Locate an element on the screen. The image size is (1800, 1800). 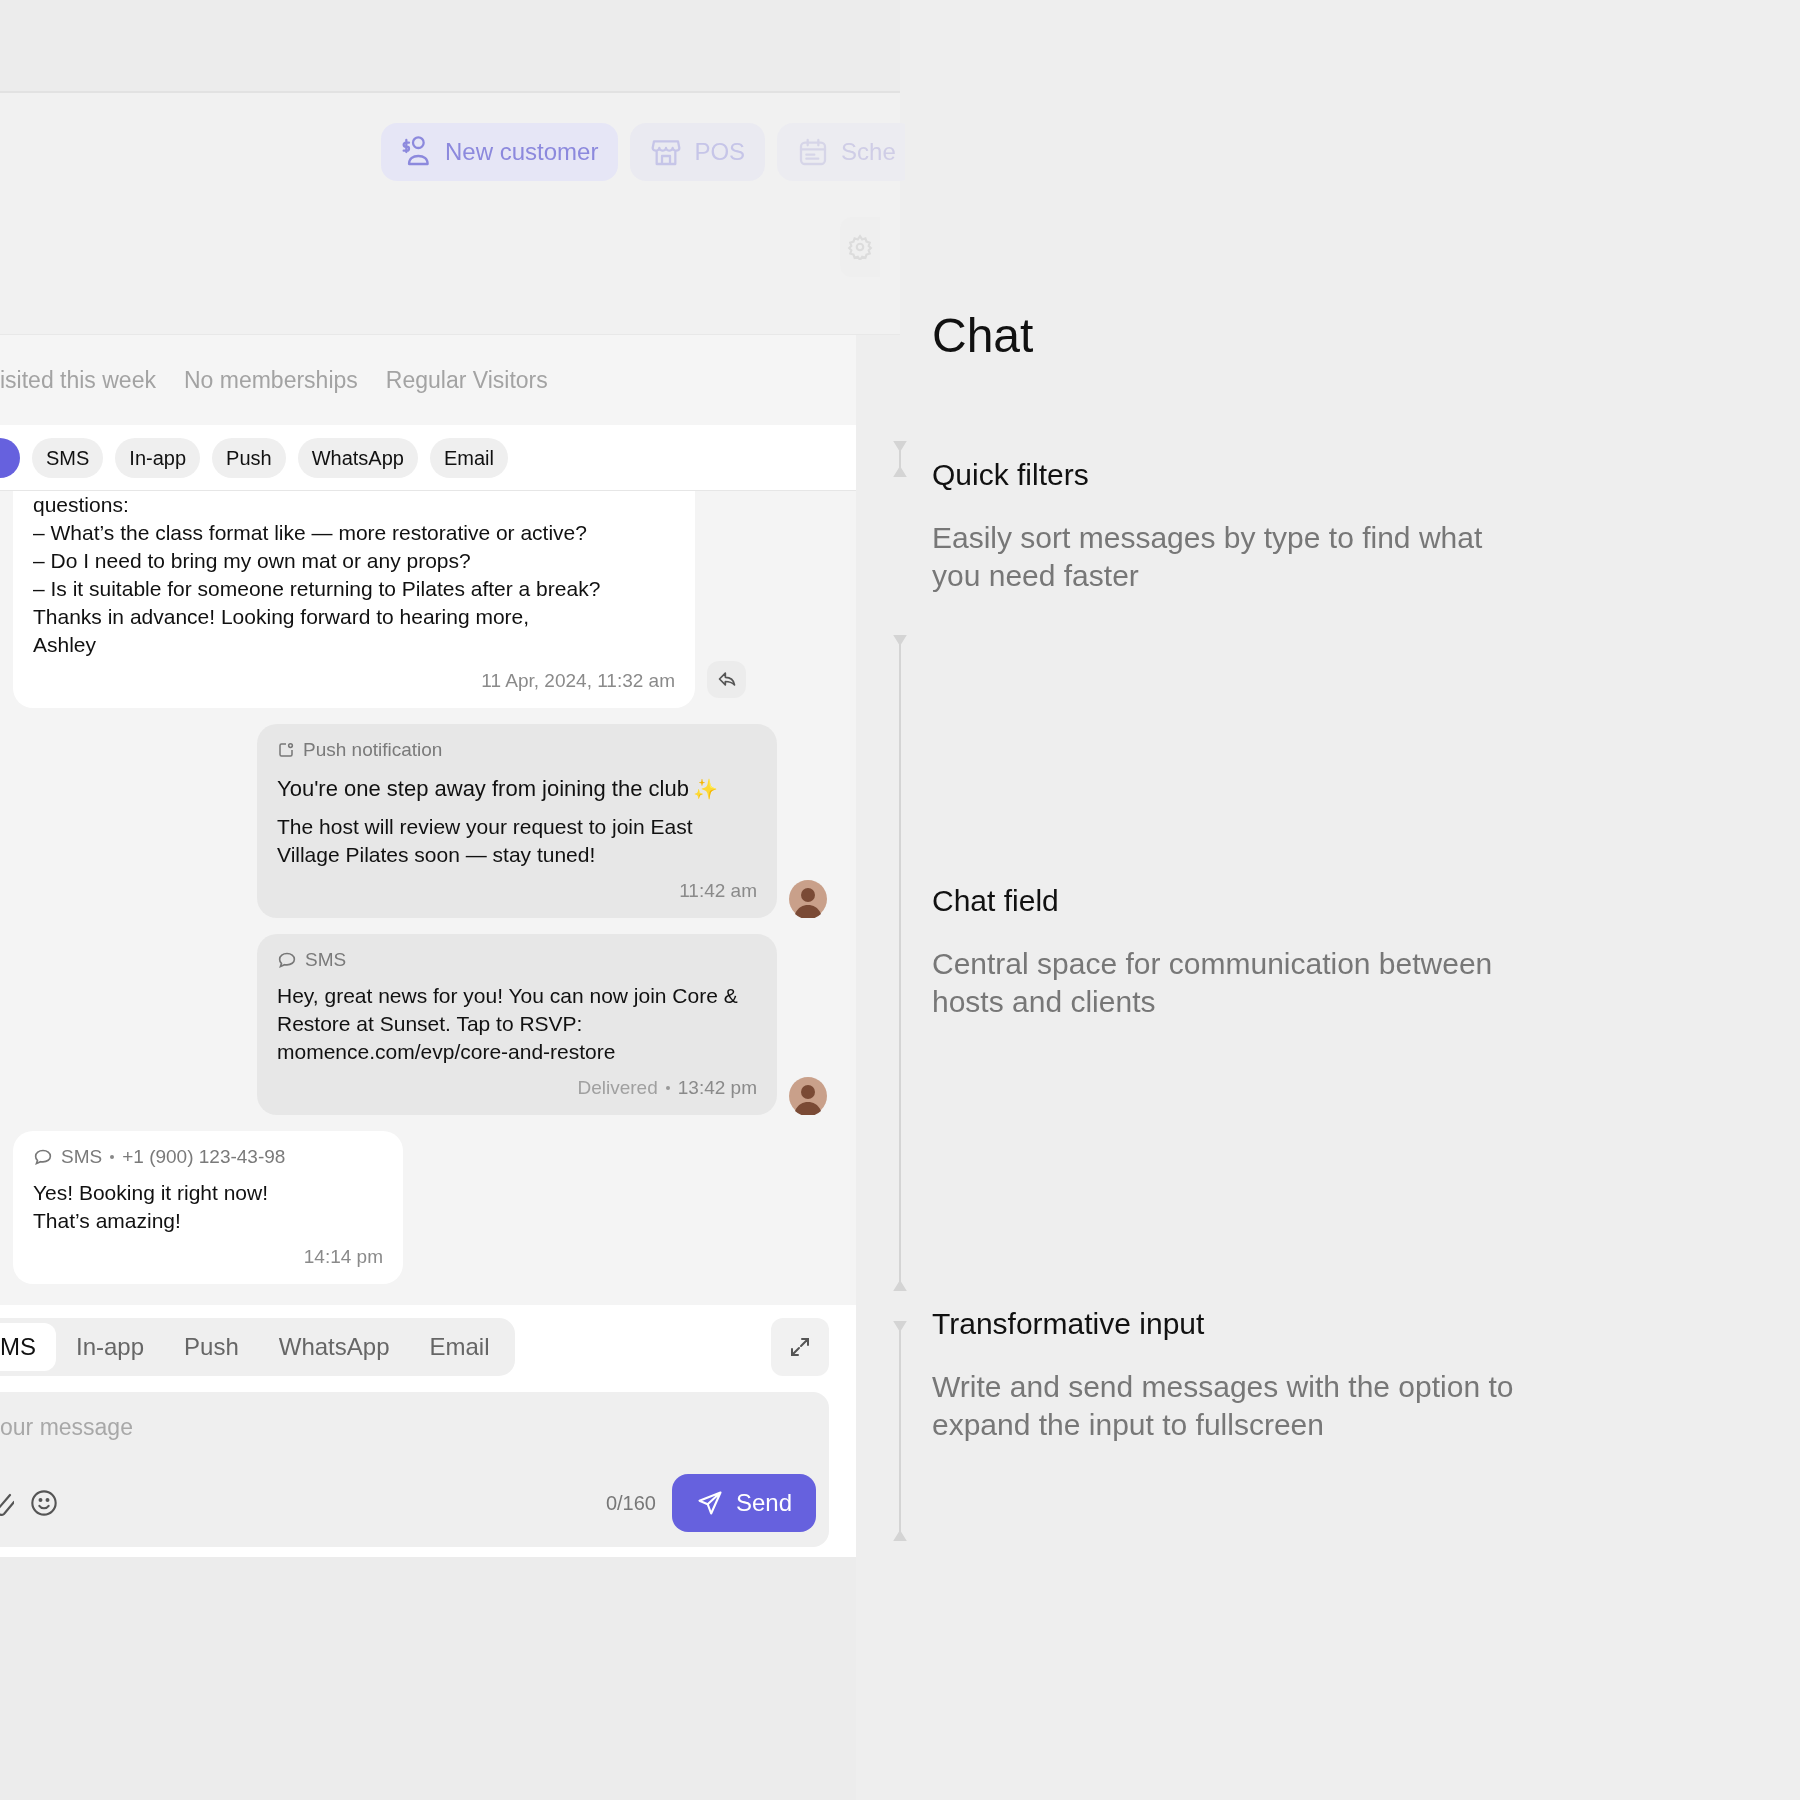
message-text: The host will review your request to join East Village Pilates soon — stay tuned! is located at coordinates (485, 841).